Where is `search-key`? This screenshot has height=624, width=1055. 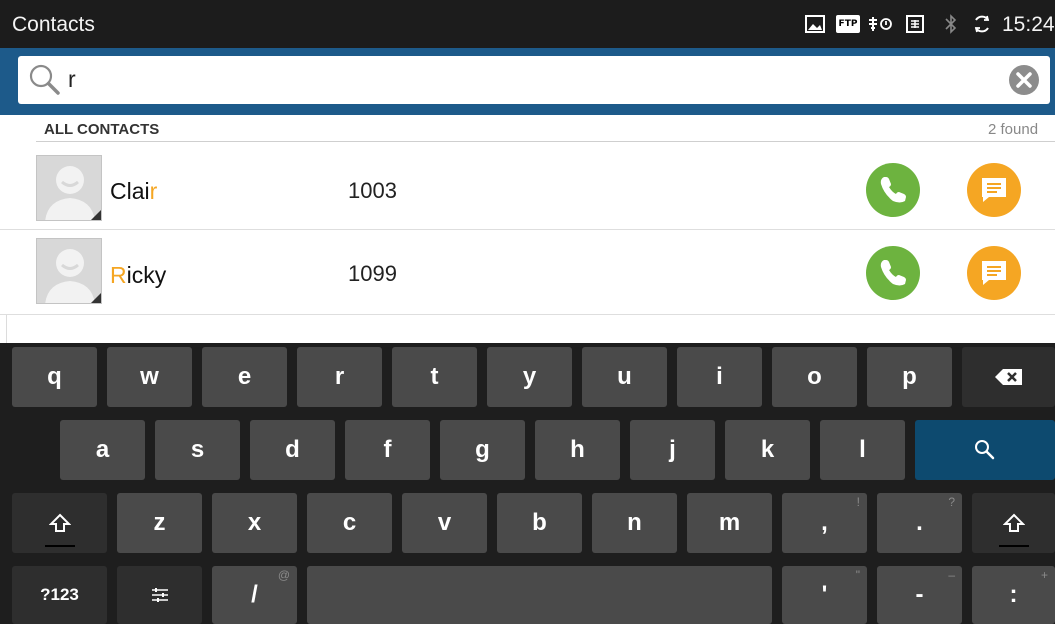 search-key is located at coordinates (985, 450).